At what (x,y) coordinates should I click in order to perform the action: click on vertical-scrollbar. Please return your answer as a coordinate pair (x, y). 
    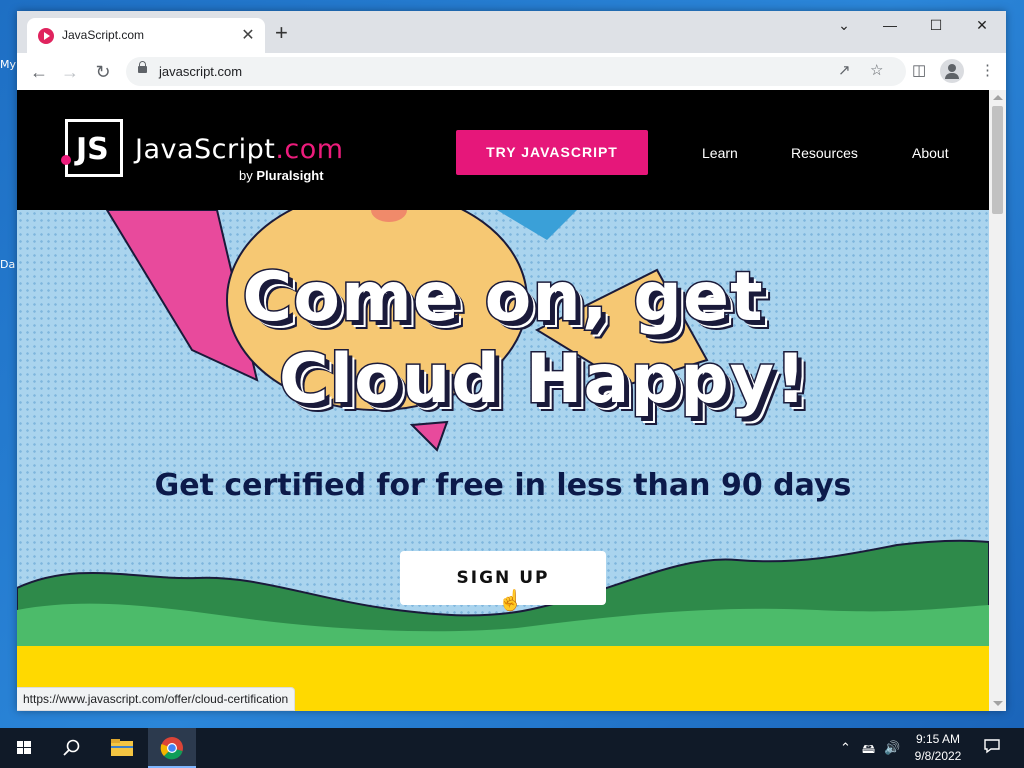
    Looking at the image, I should click on (997, 400).